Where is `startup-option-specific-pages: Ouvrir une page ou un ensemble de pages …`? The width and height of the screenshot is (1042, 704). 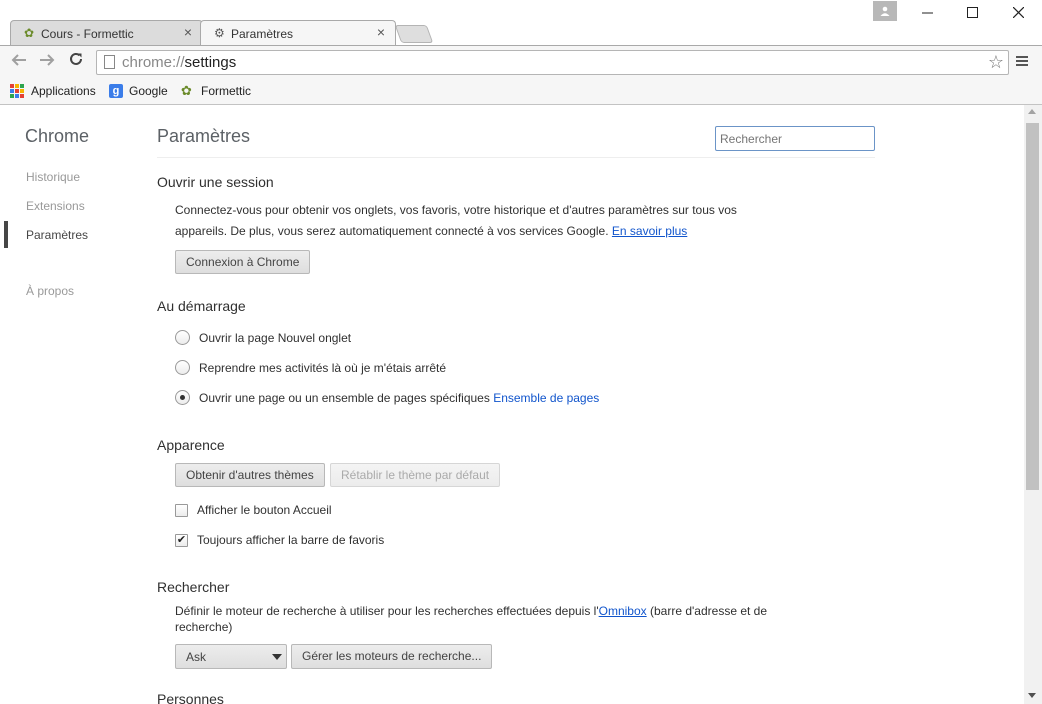 startup-option-specific-pages: Ouvrir une page ou un ensemble de pages … is located at coordinates (387, 397).